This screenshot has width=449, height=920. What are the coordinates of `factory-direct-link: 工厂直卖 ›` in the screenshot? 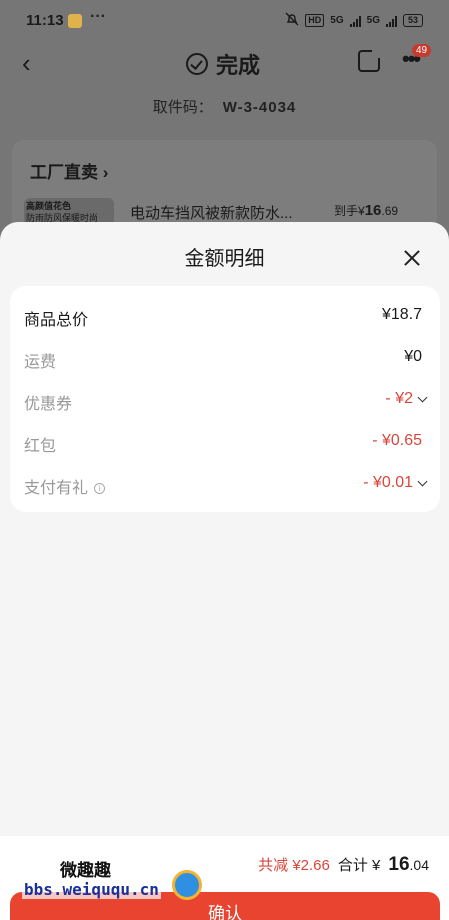 It's located at (69, 170).